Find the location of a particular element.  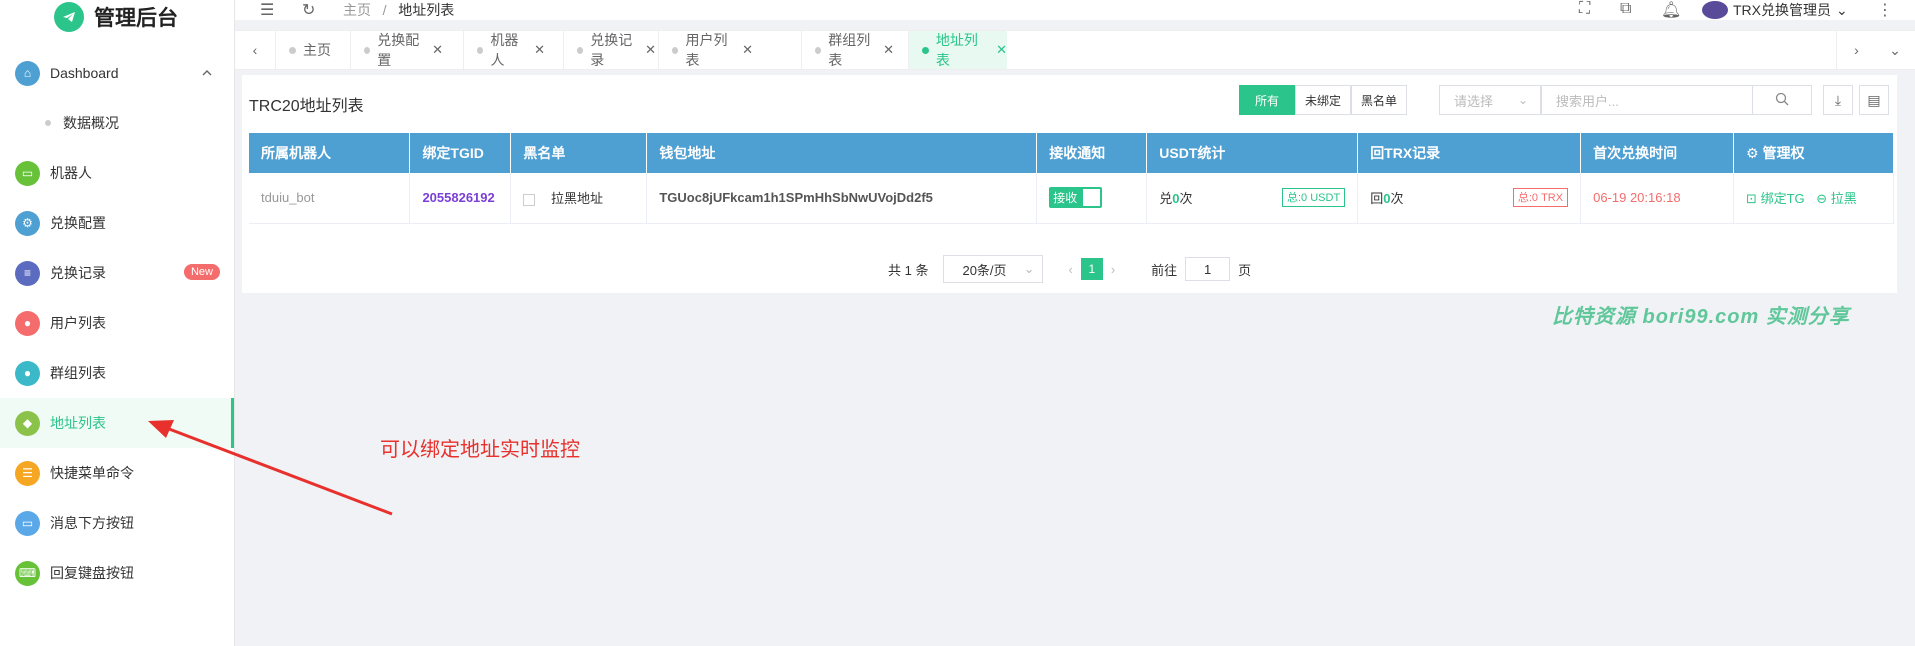

blacklist-checkbox is located at coordinates (529, 199).